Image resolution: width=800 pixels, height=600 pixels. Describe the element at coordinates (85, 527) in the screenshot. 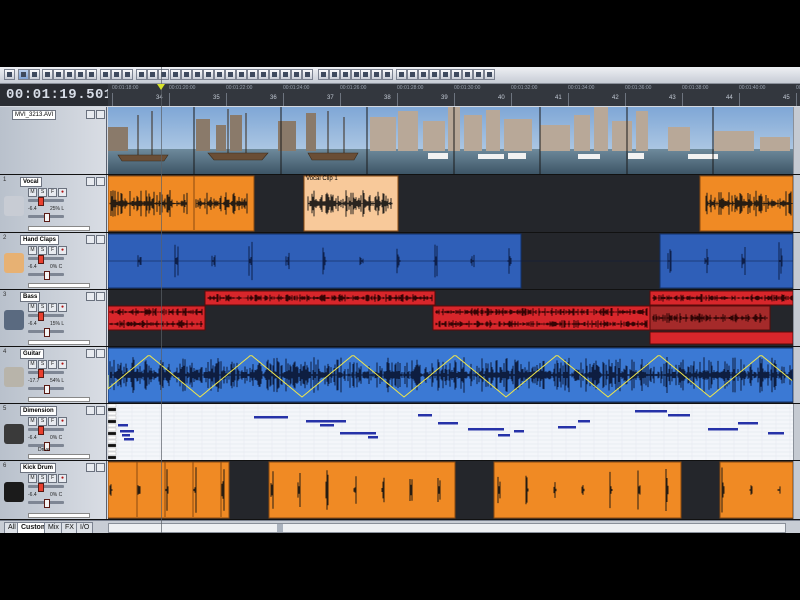

I see `tab-io: I/O` at that location.